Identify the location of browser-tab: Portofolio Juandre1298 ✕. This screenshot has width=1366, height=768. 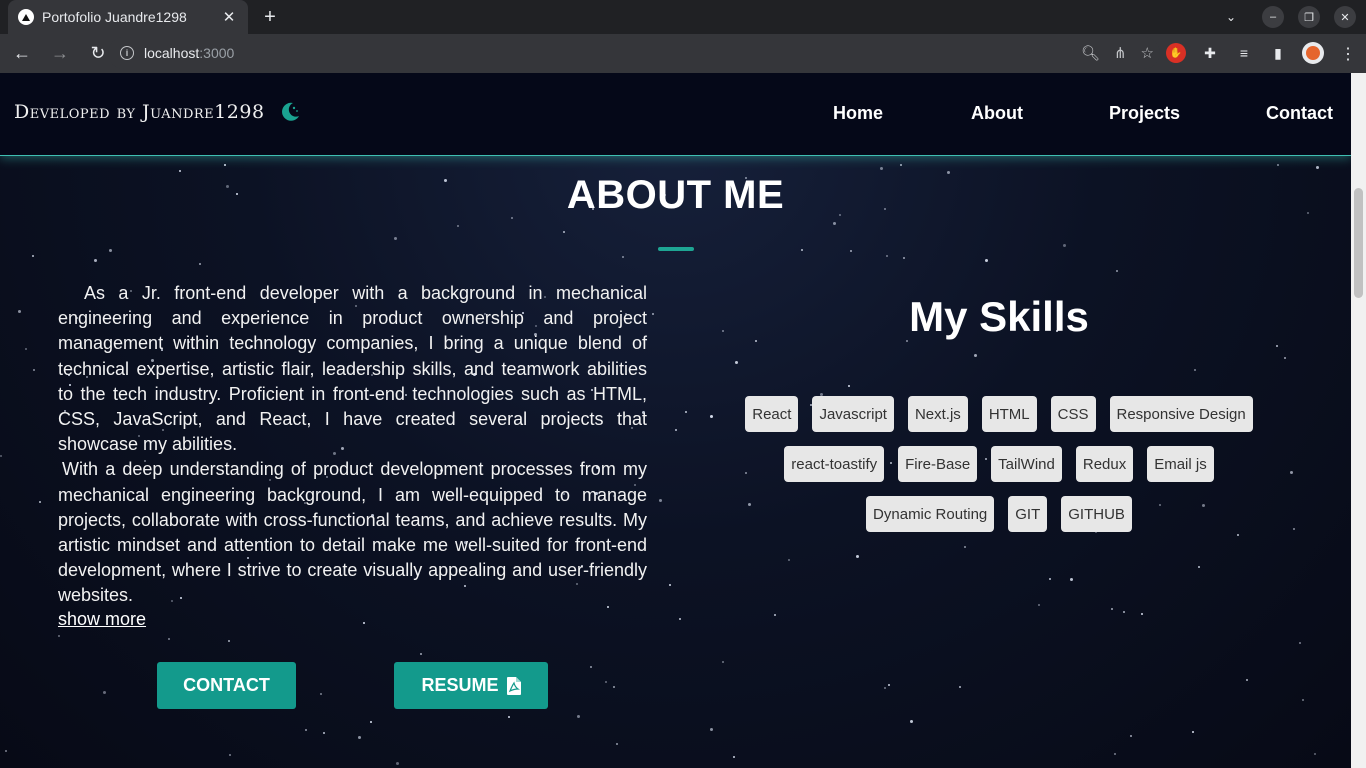
(128, 17).